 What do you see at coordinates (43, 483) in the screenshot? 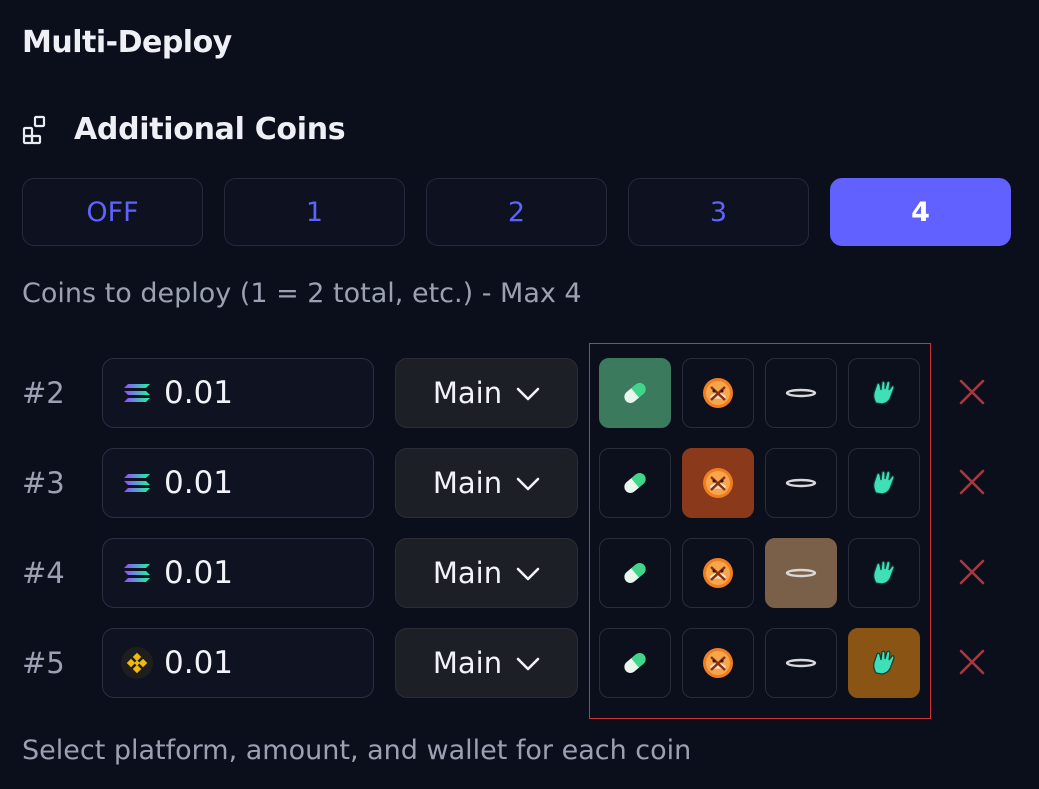
I see `row-number: #3` at bounding box center [43, 483].